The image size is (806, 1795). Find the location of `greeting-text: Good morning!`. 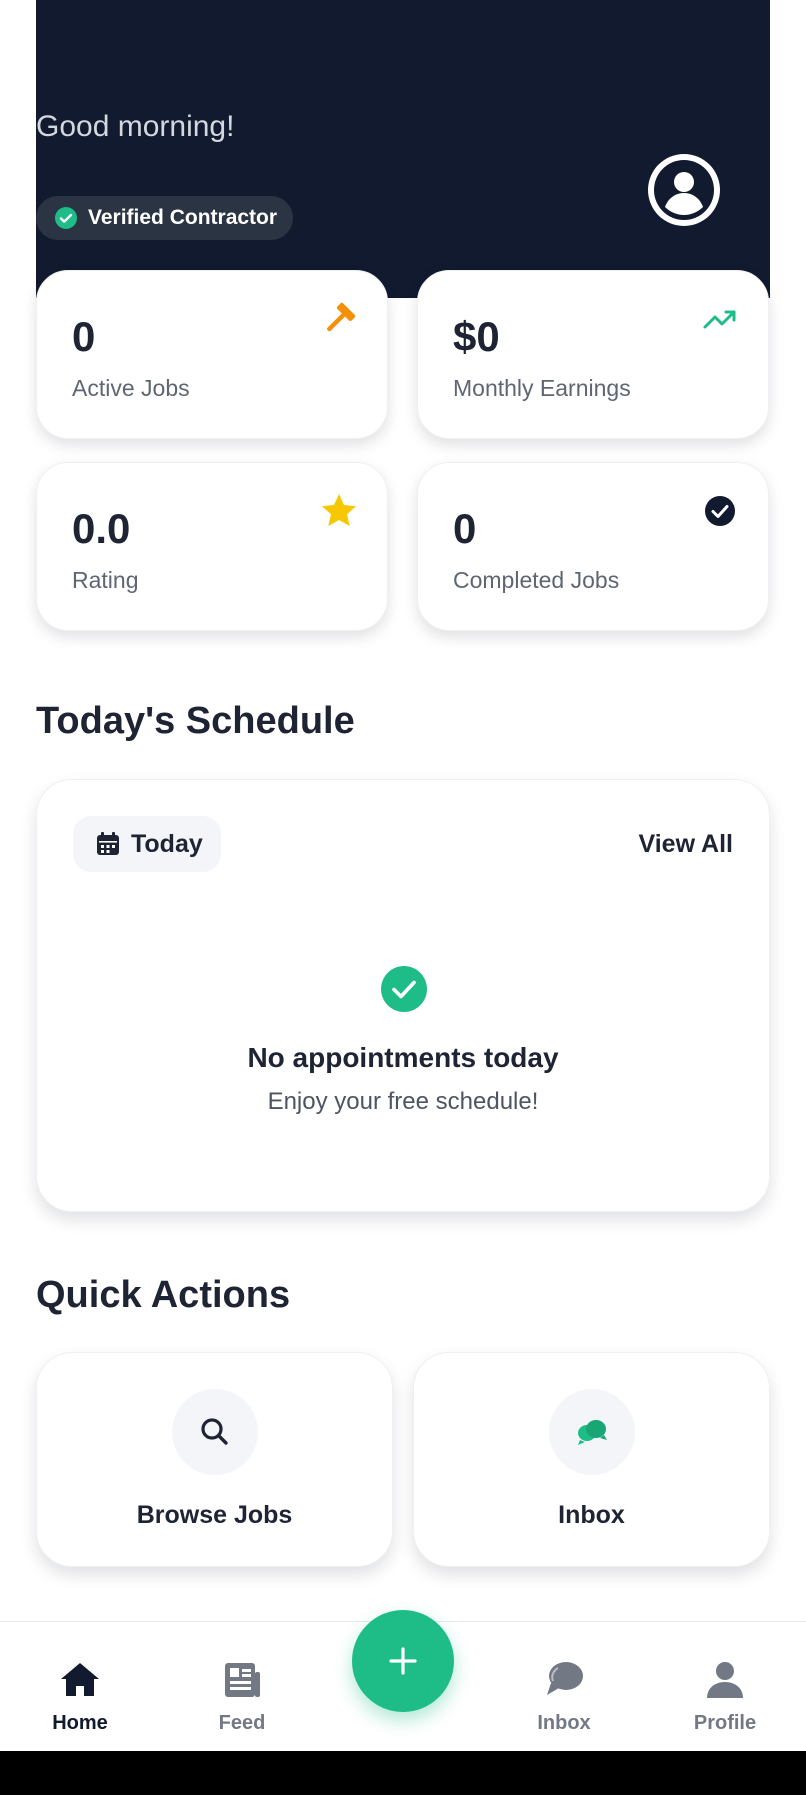

greeting-text: Good morning! is located at coordinates (135, 126).